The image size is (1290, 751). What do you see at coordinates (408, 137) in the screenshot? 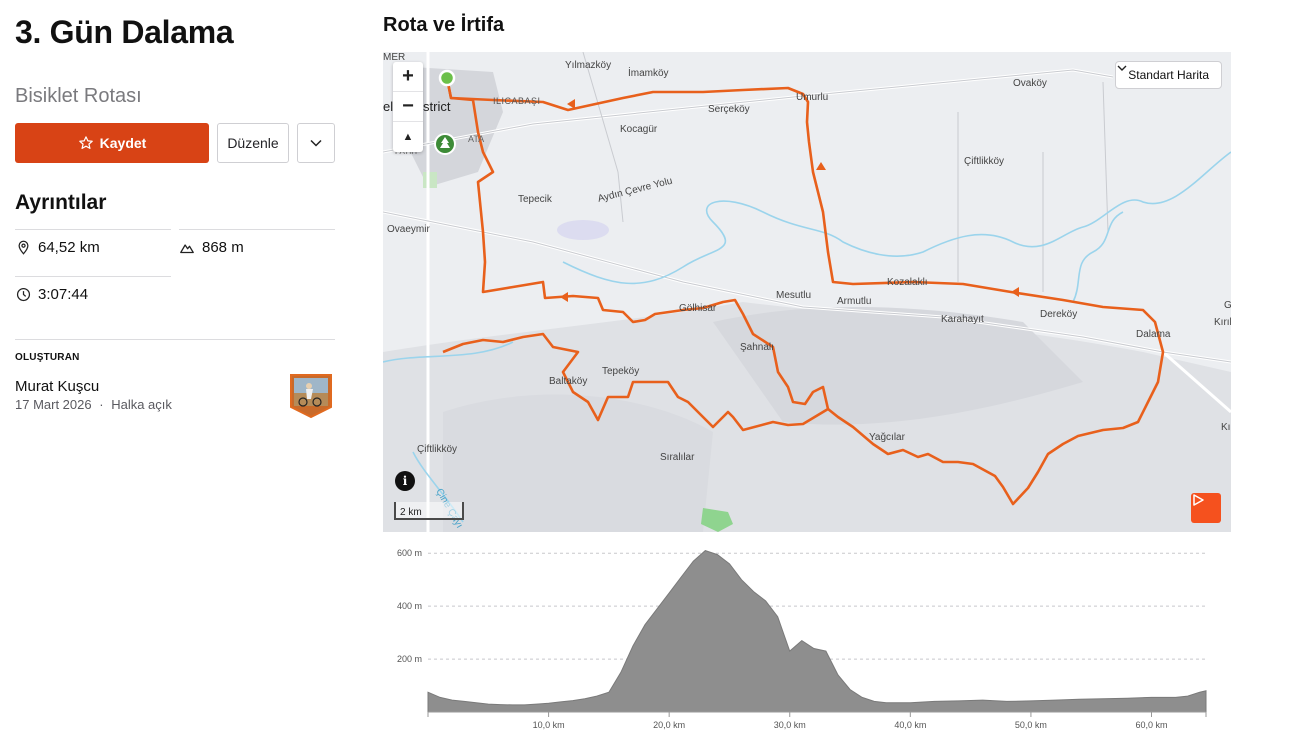
I see `compass-button: ▲` at bounding box center [408, 137].